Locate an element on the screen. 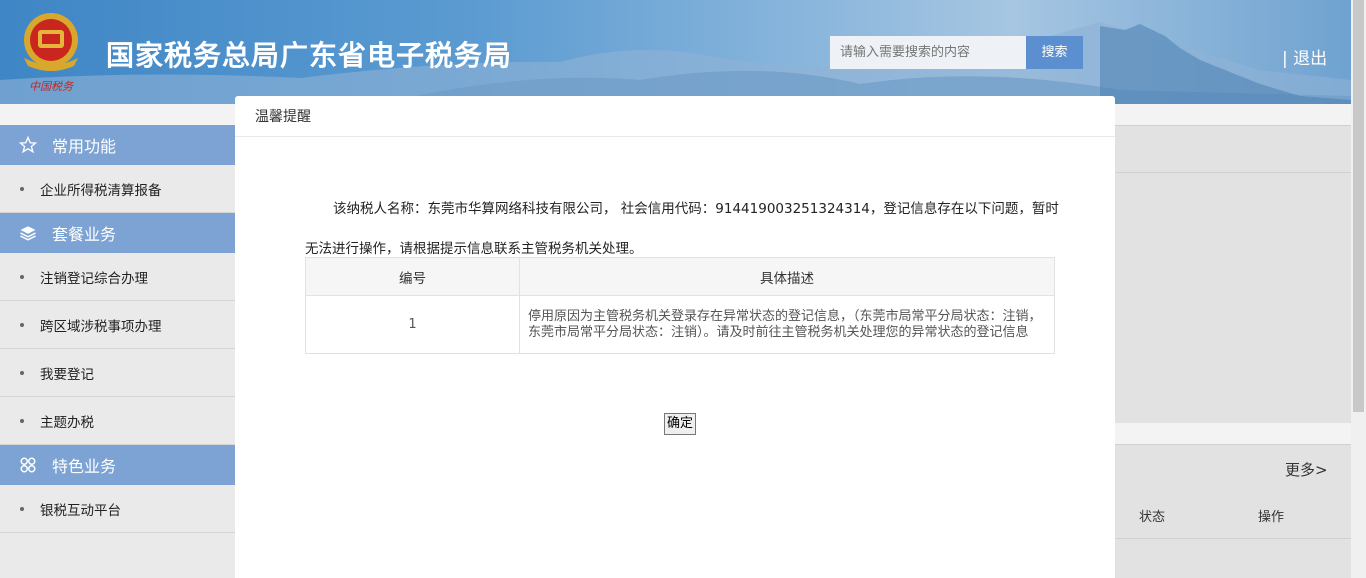  sidebar-section-special: 特色业务 is located at coordinates (117, 465).